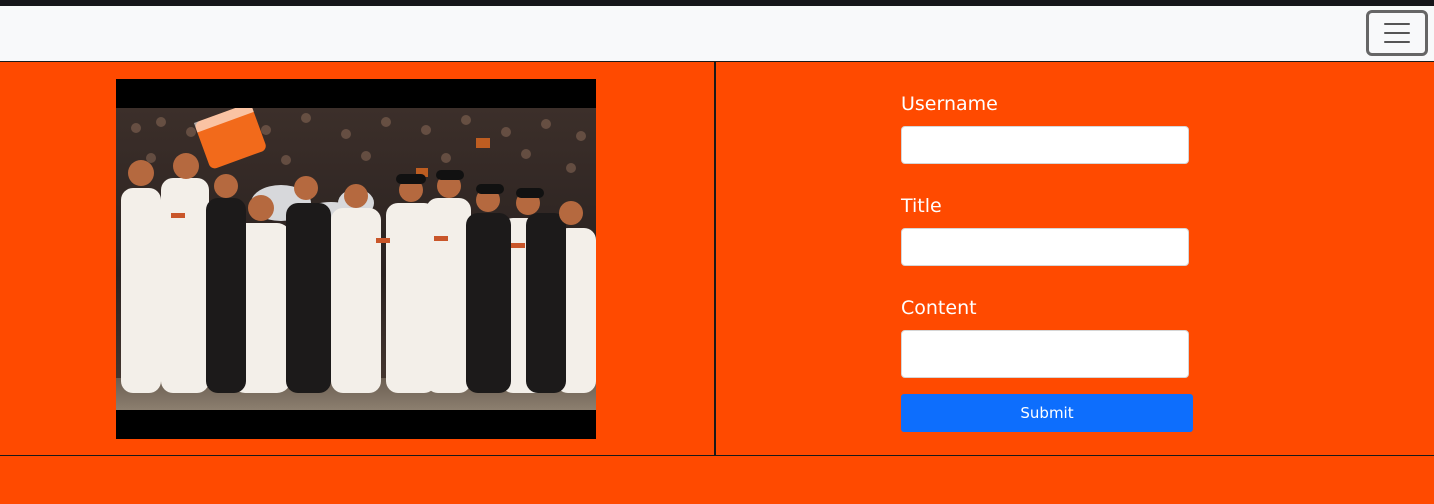  What do you see at coordinates (717, 479) in the screenshot?
I see `footer` at bounding box center [717, 479].